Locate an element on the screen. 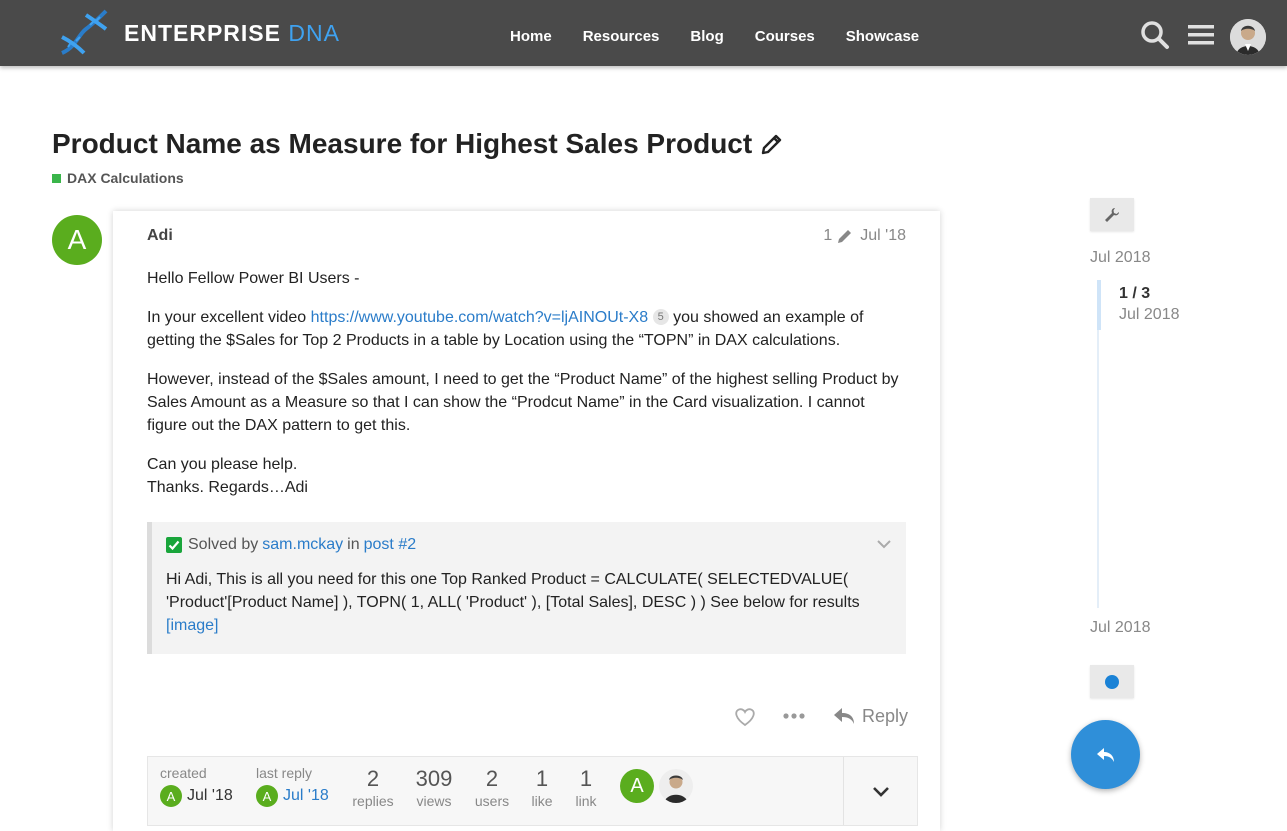 The width and height of the screenshot is (1287, 831). text-line: Thanks. Regards…Adi is located at coordinates (227, 487).